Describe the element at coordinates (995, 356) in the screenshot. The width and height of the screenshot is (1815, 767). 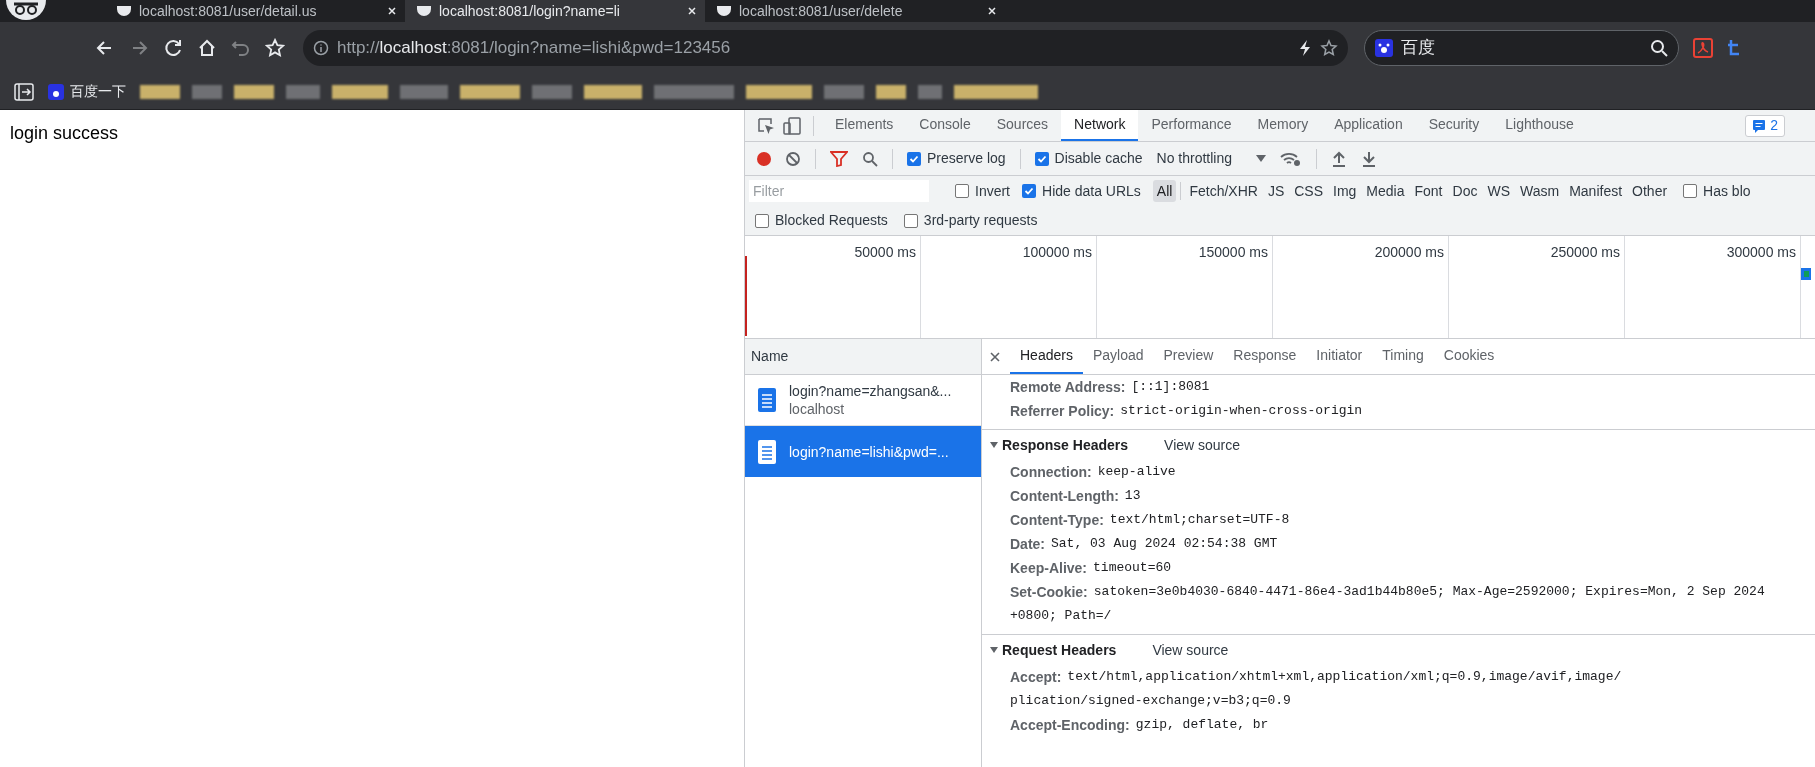
I see `close-icon` at that location.